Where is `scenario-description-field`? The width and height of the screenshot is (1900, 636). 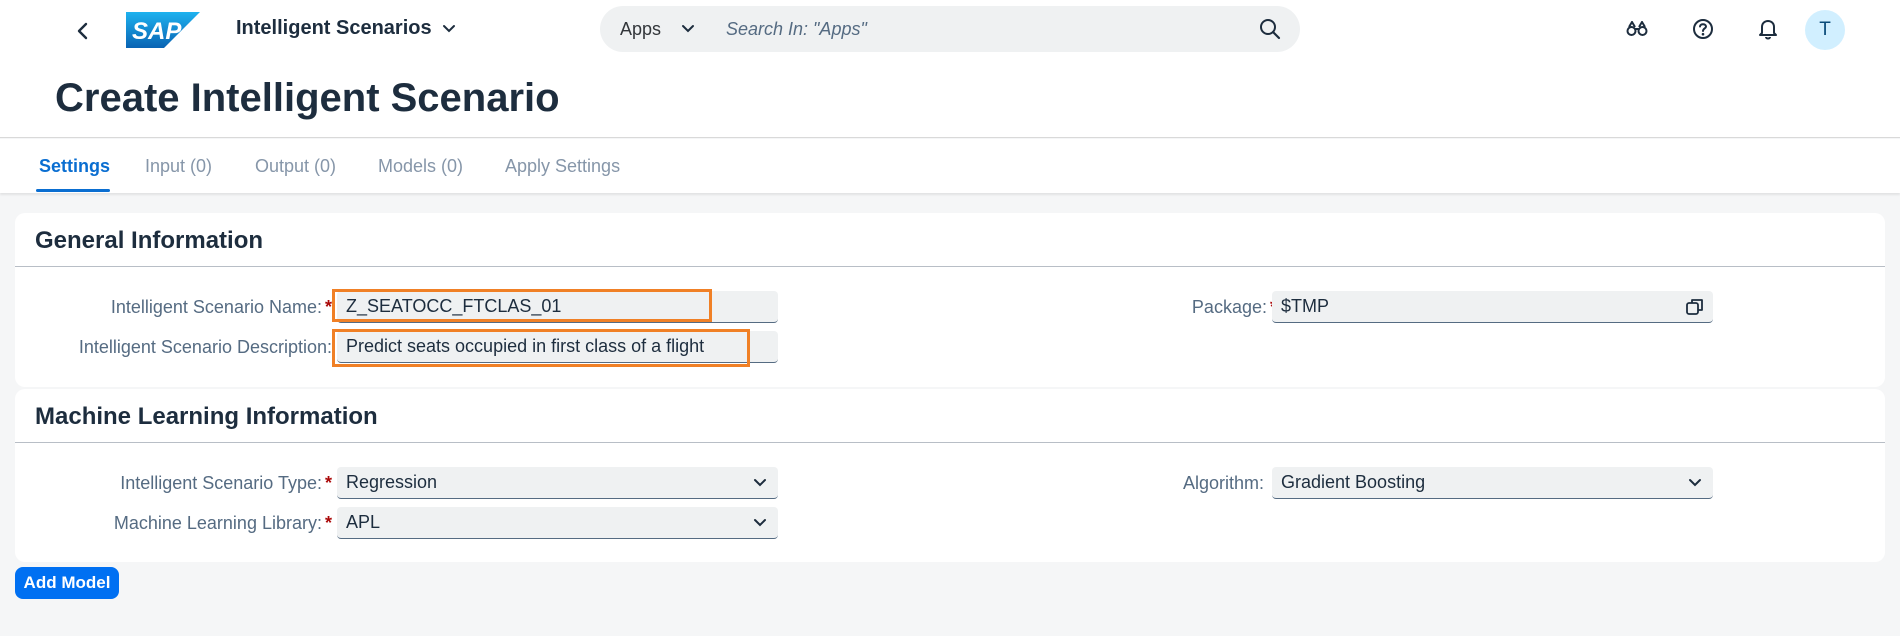 scenario-description-field is located at coordinates (557, 347).